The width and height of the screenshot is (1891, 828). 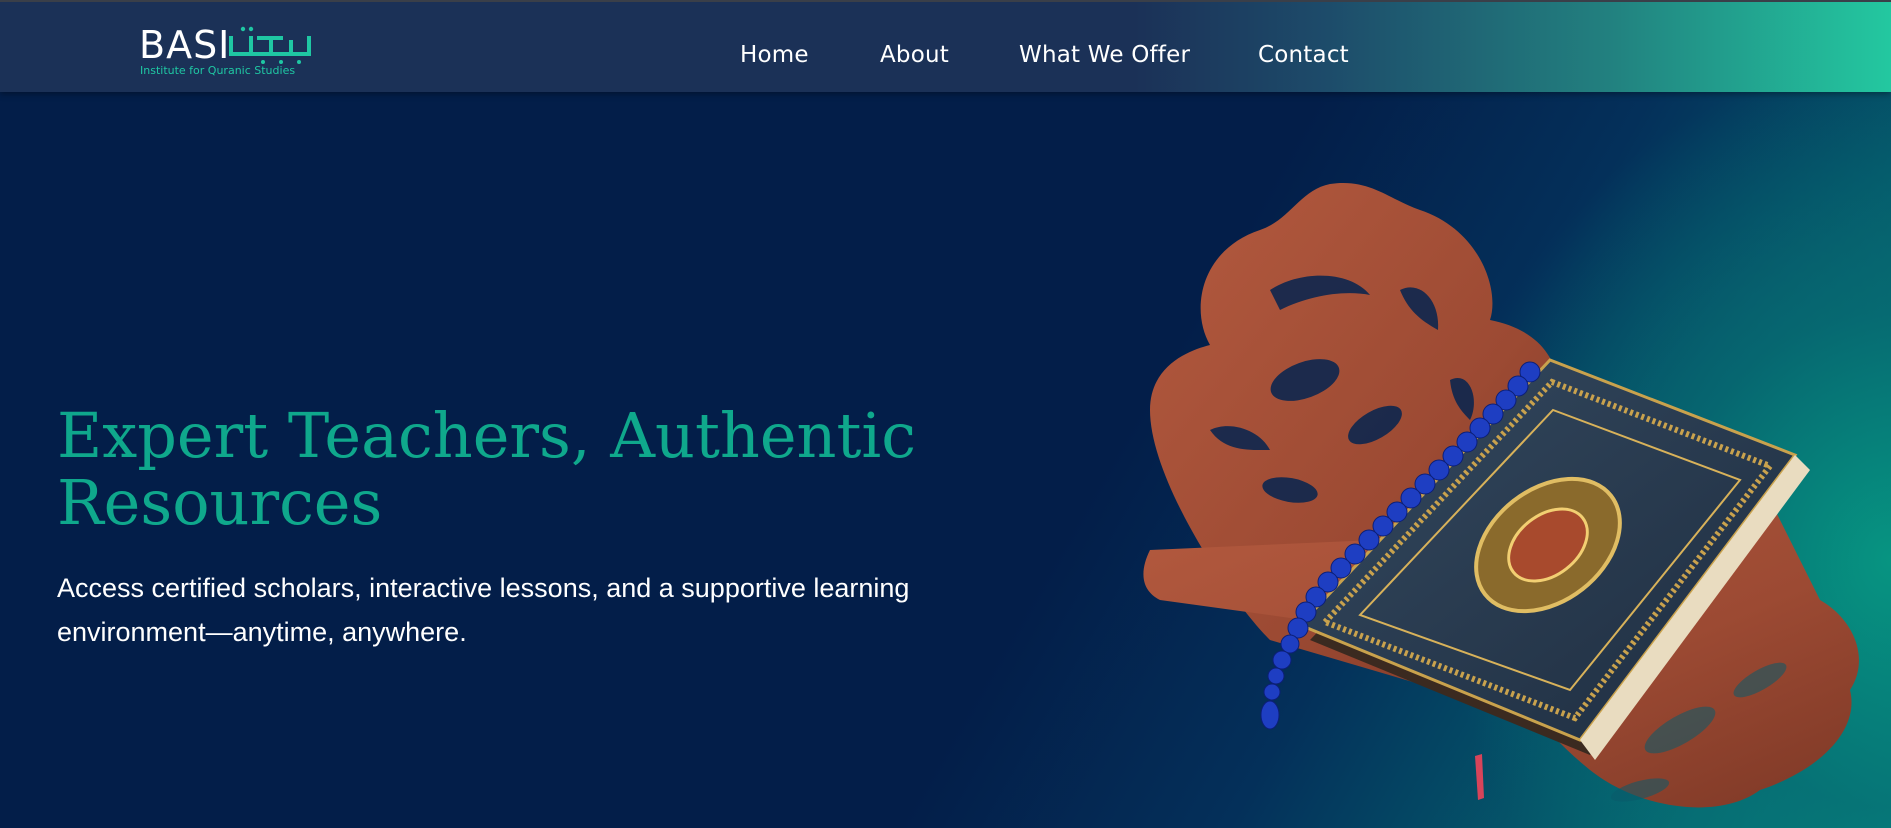 I want to click on nav-item-what-we-offer: What We Offer, so click(x=1104, y=55).